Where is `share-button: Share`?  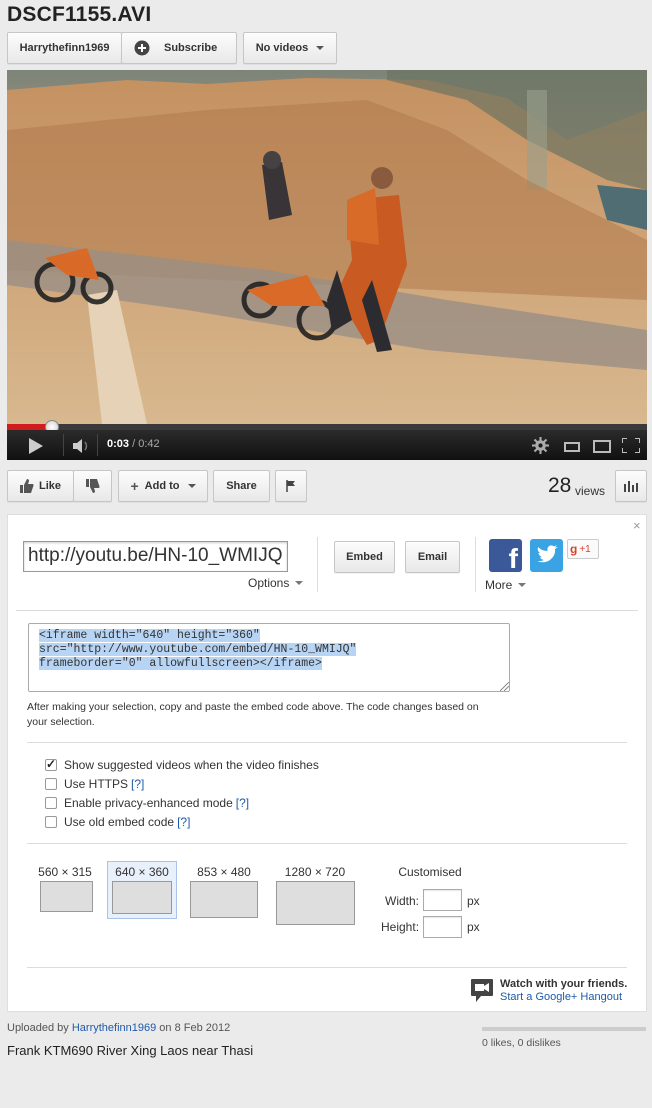 share-button: Share is located at coordinates (241, 486).